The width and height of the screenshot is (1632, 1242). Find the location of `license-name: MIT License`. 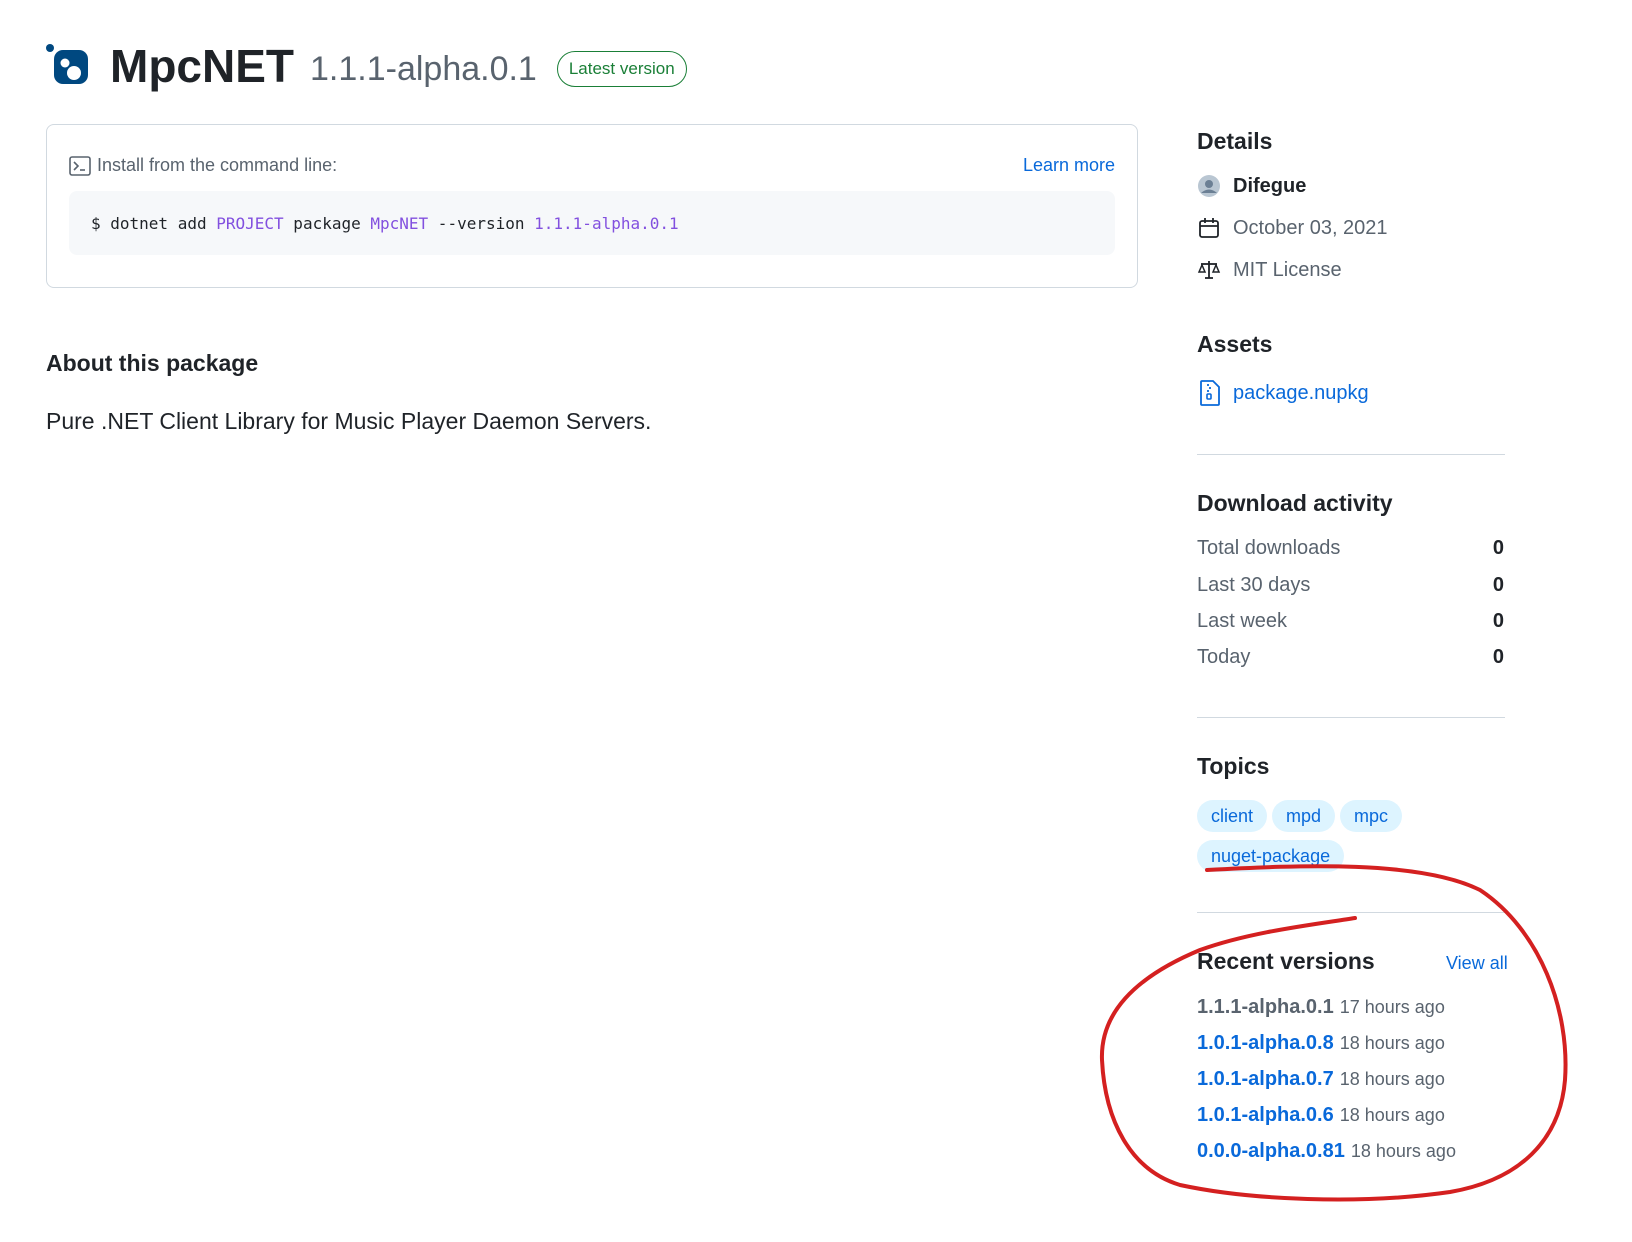

license-name: MIT License is located at coordinates (1287, 269).